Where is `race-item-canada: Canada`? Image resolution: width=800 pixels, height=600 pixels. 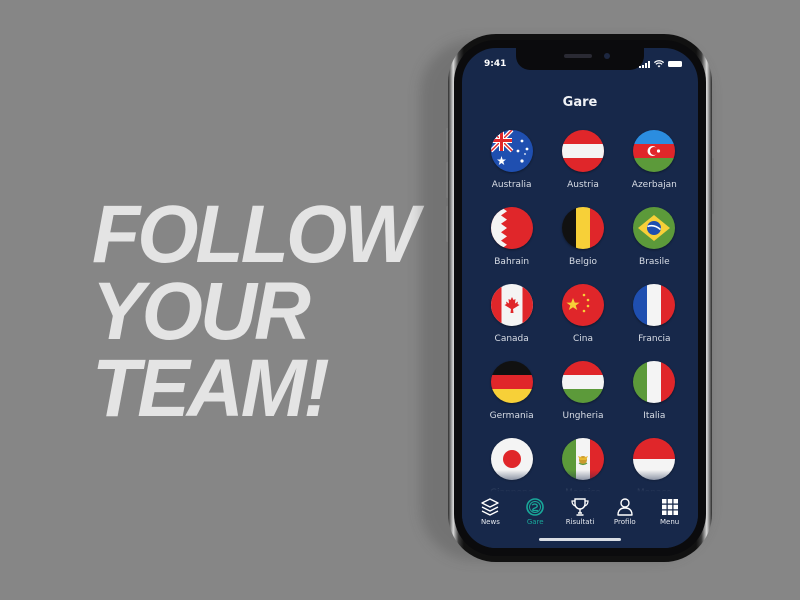
race-item-canada: Canada is located at coordinates (511, 315).